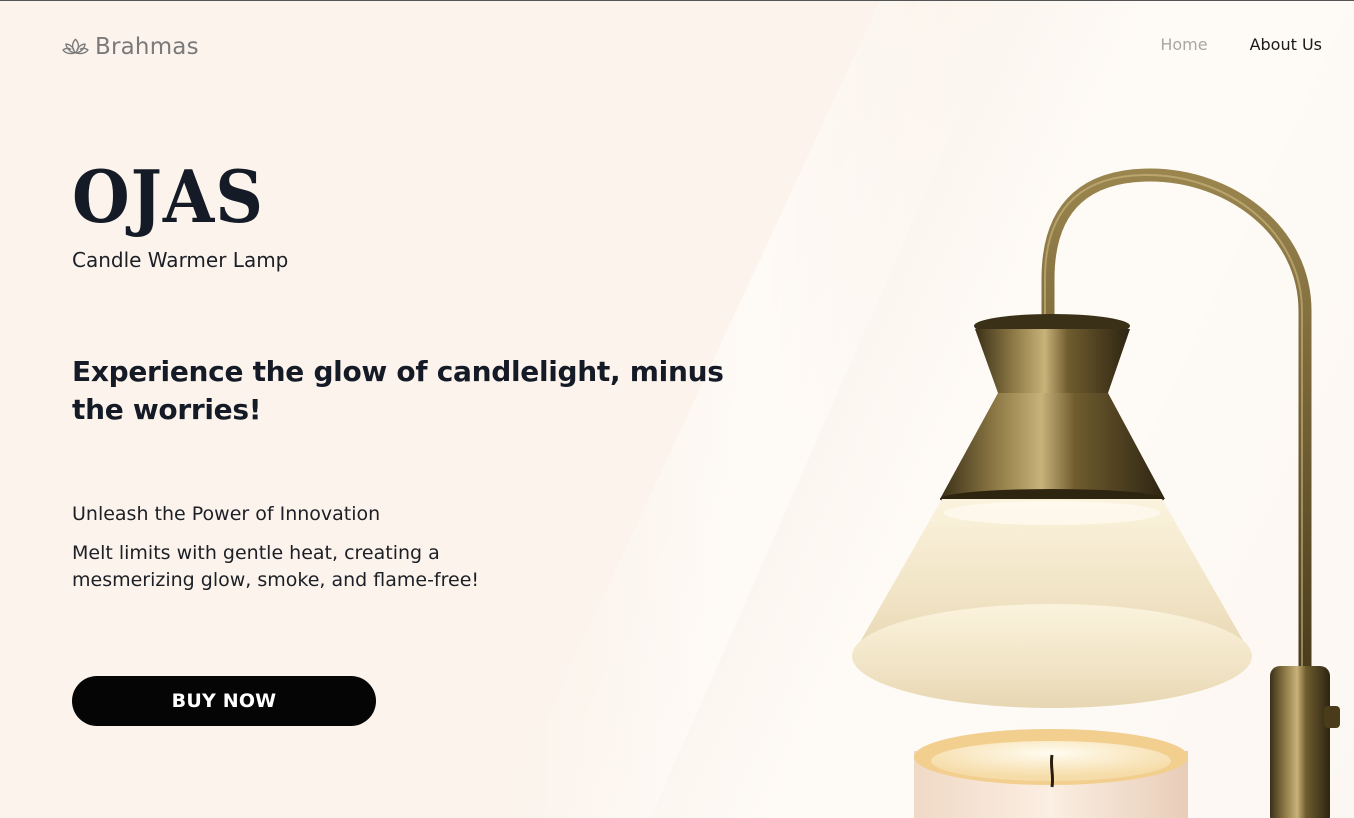 This screenshot has height=818, width=1354. Describe the element at coordinates (226, 514) in the screenshot. I see `hero-tagline: Unleash the Power of Innovation` at that location.